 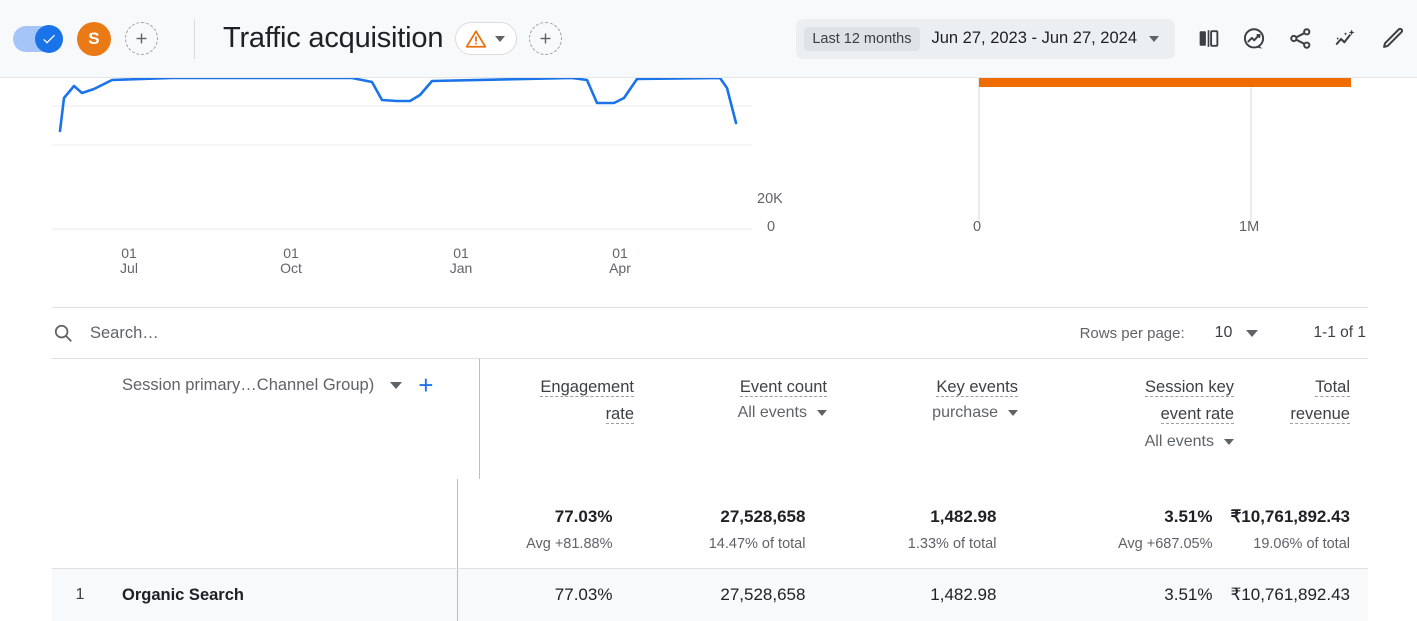 What do you see at coordinates (977, 387) in the screenshot?
I see `metric-title-line1: Key events` at bounding box center [977, 387].